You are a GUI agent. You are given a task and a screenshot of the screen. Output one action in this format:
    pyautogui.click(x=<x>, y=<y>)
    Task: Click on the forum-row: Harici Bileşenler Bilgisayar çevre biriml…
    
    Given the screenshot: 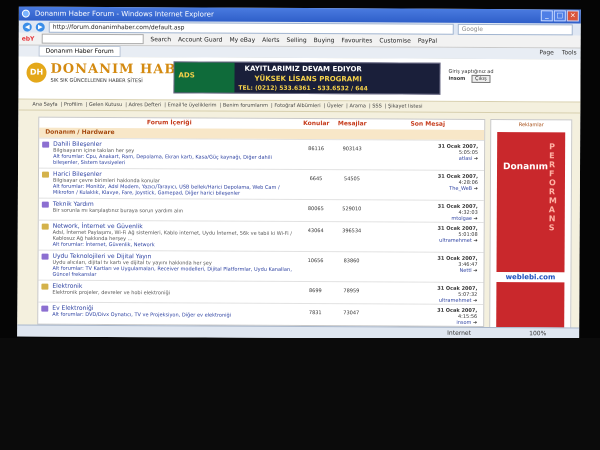 What is the action you would take?
    pyautogui.click(x=261, y=183)
    